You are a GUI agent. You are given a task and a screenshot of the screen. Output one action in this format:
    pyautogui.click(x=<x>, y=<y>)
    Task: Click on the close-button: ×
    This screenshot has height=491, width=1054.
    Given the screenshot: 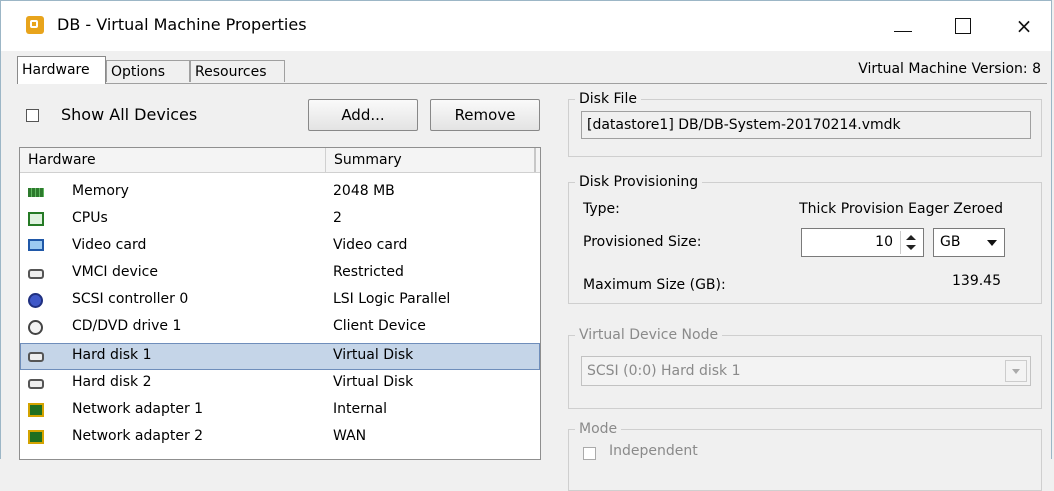 What is the action you would take?
    pyautogui.click(x=1024, y=26)
    